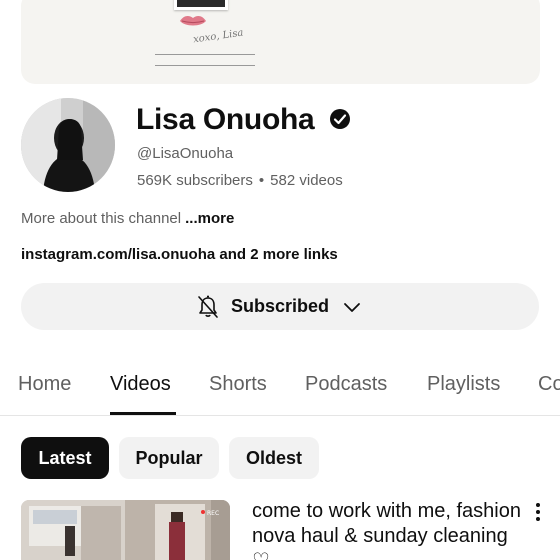 This screenshot has height=560, width=560. I want to click on banner-strip, so click(205, 60).